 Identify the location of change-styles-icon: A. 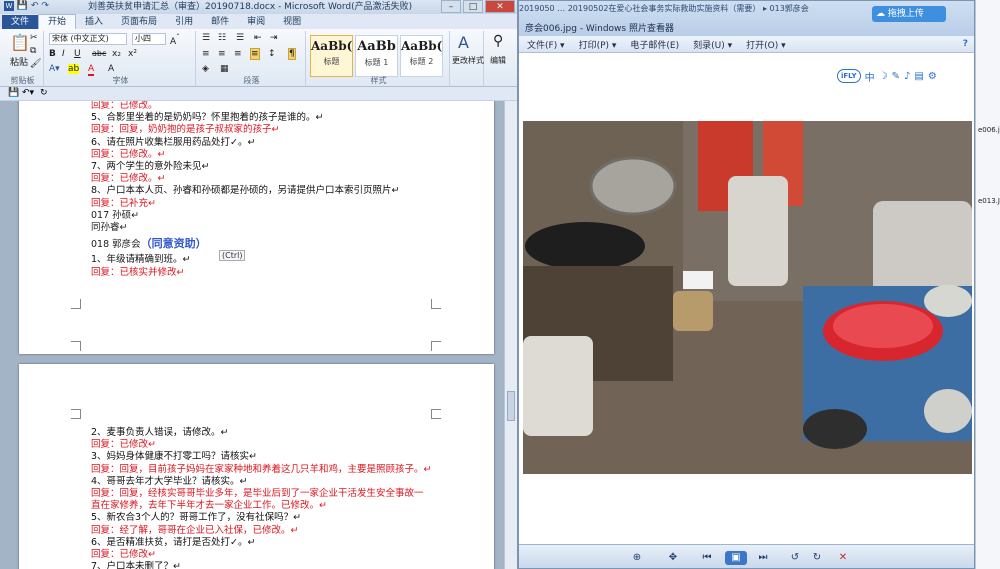
(463, 42).